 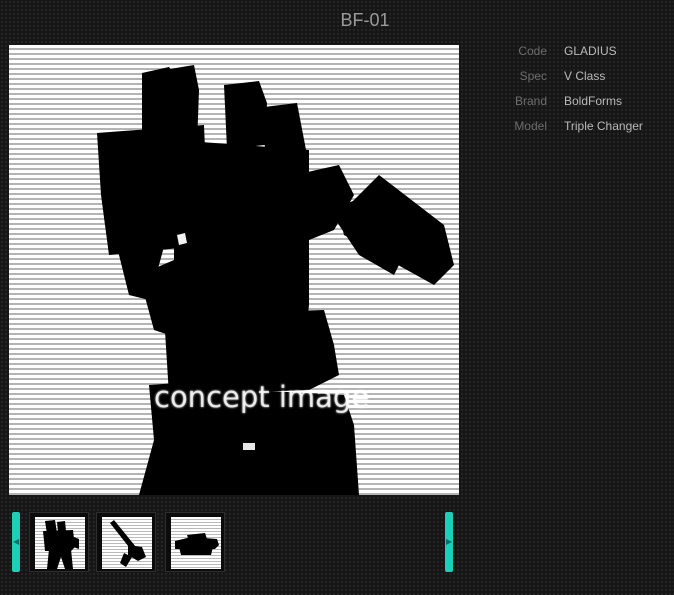 What do you see at coordinates (603, 126) in the screenshot?
I see `spec-value: Triple Changer` at bounding box center [603, 126].